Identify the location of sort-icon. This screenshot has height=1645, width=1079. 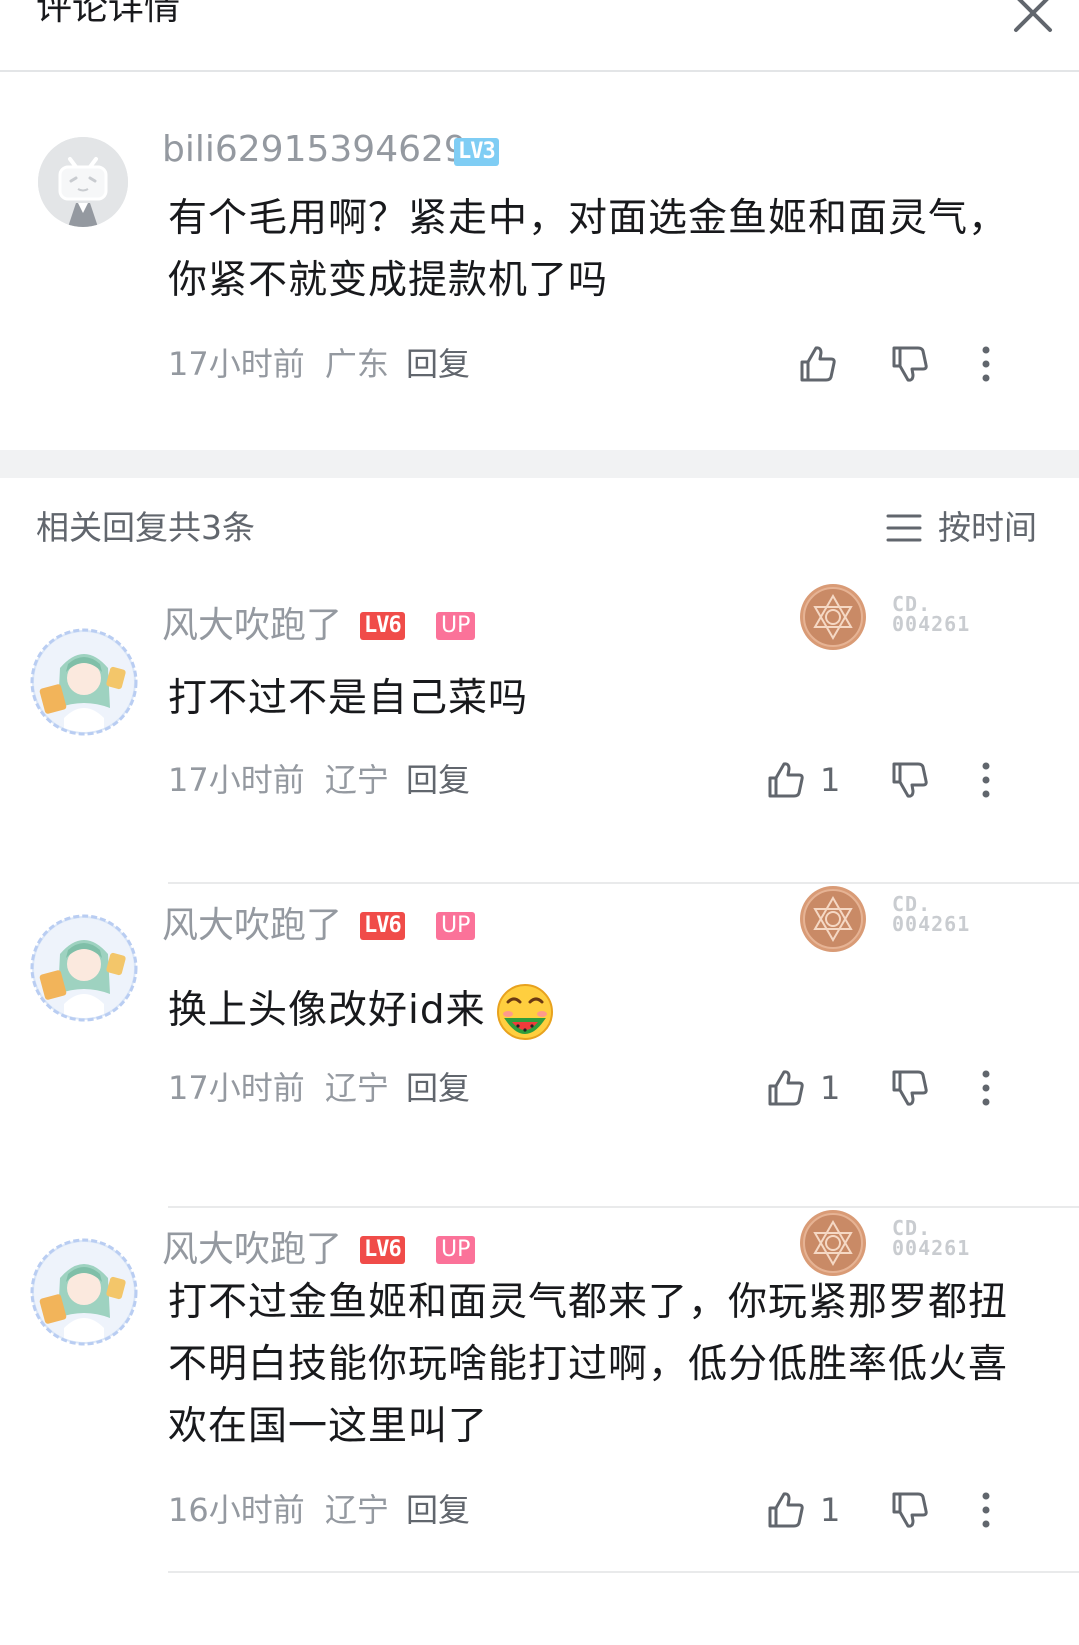
(904, 528).